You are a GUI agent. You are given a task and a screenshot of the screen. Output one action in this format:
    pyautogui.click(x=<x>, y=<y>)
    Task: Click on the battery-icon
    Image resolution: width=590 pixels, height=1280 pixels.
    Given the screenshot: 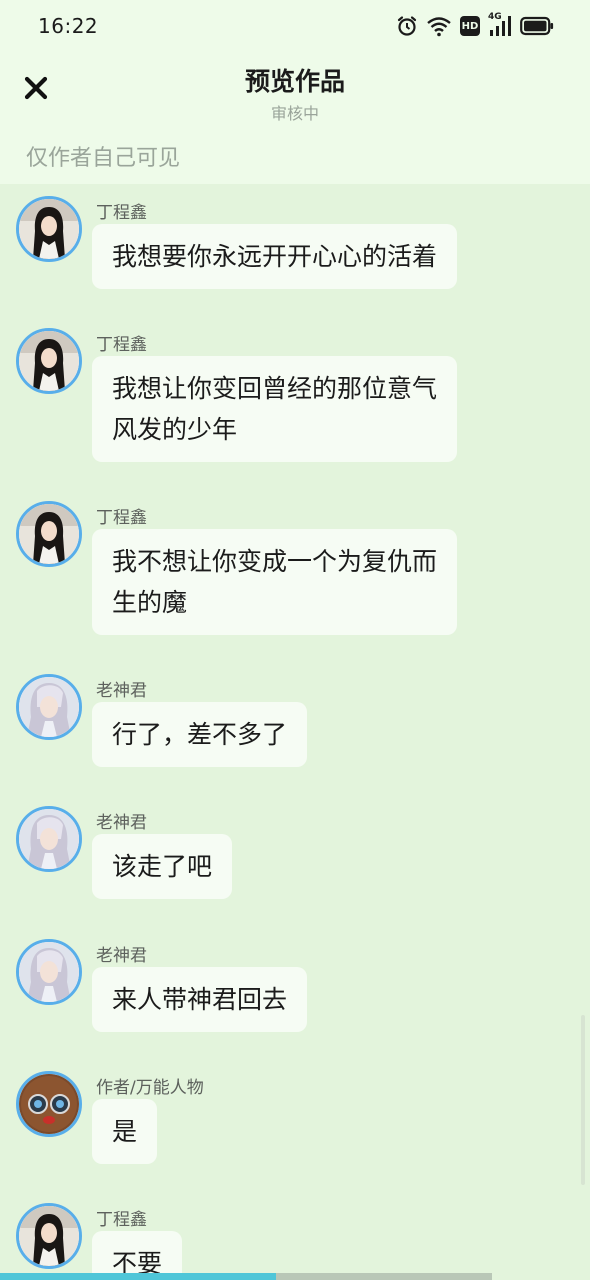 What is the action you would take?
    pyautogui.click(x=537, y=26)
    